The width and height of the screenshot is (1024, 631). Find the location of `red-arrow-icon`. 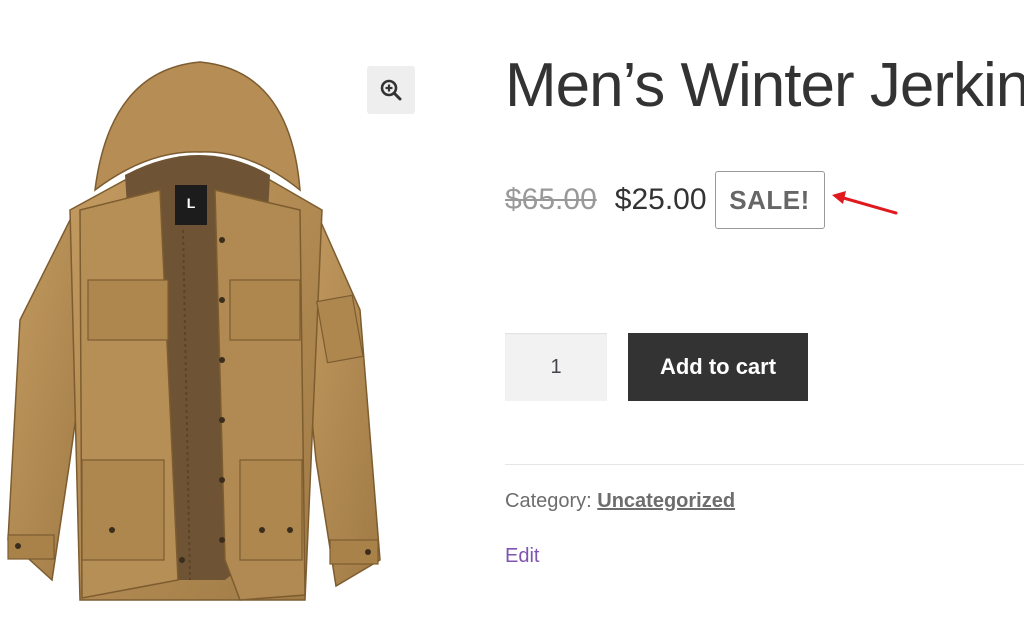

red-arrow-icon is located at coordinates (865, 203).